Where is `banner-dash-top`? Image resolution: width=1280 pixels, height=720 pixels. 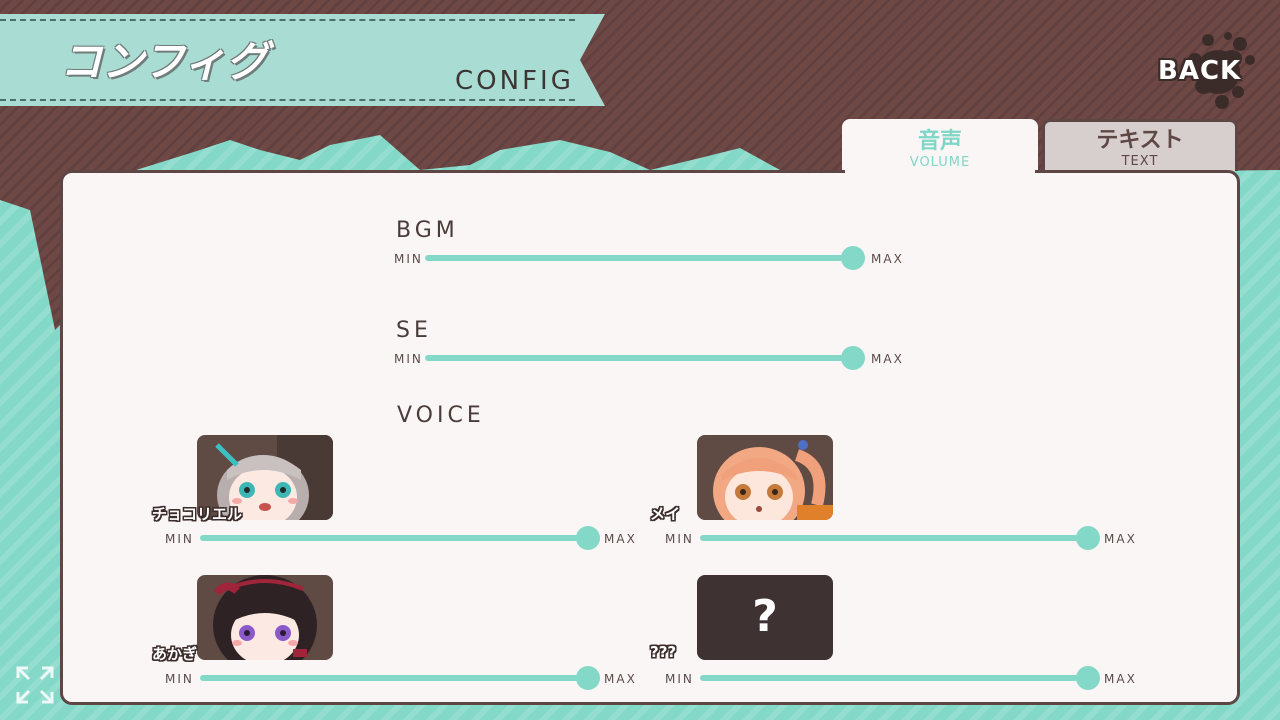 banner-dash-top is located at coordinates (287, 20).